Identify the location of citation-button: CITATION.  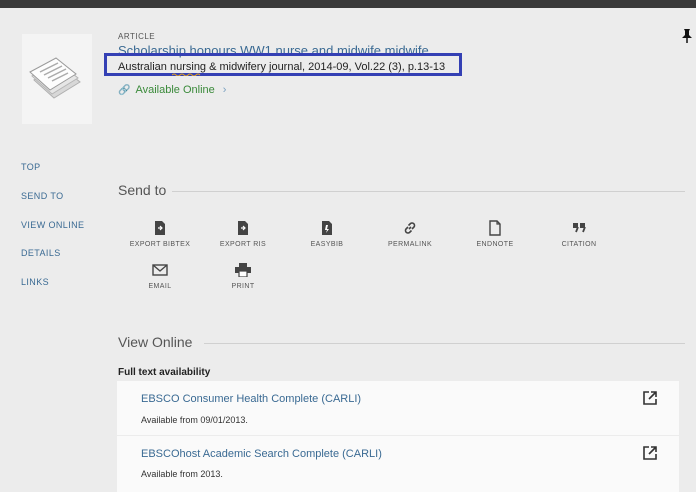
(579, 233).